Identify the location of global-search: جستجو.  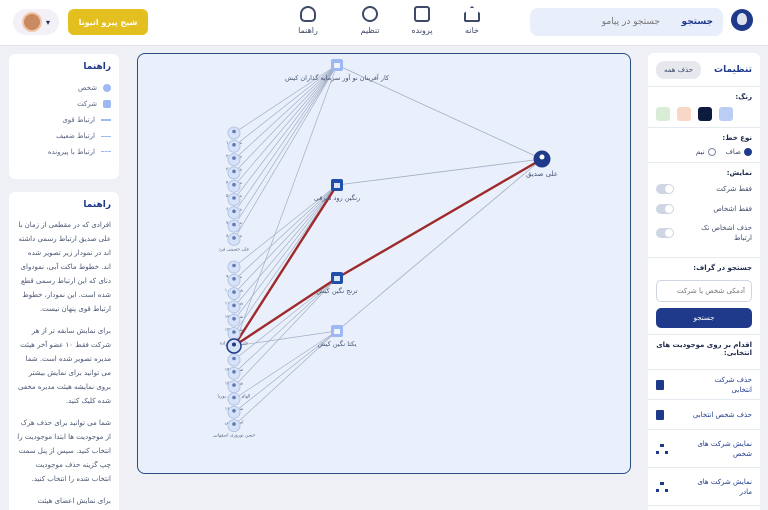
(626, 22).